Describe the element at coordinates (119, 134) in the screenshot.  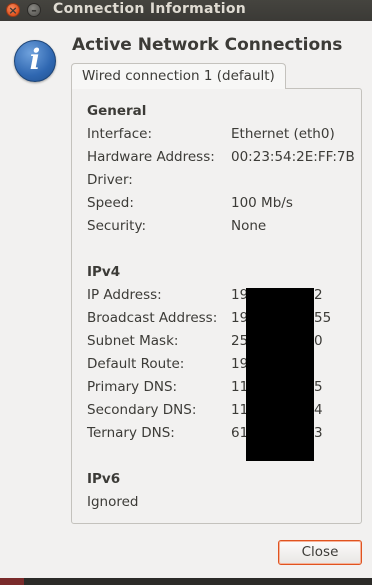
I see `interface-label: Interface:` at that location.